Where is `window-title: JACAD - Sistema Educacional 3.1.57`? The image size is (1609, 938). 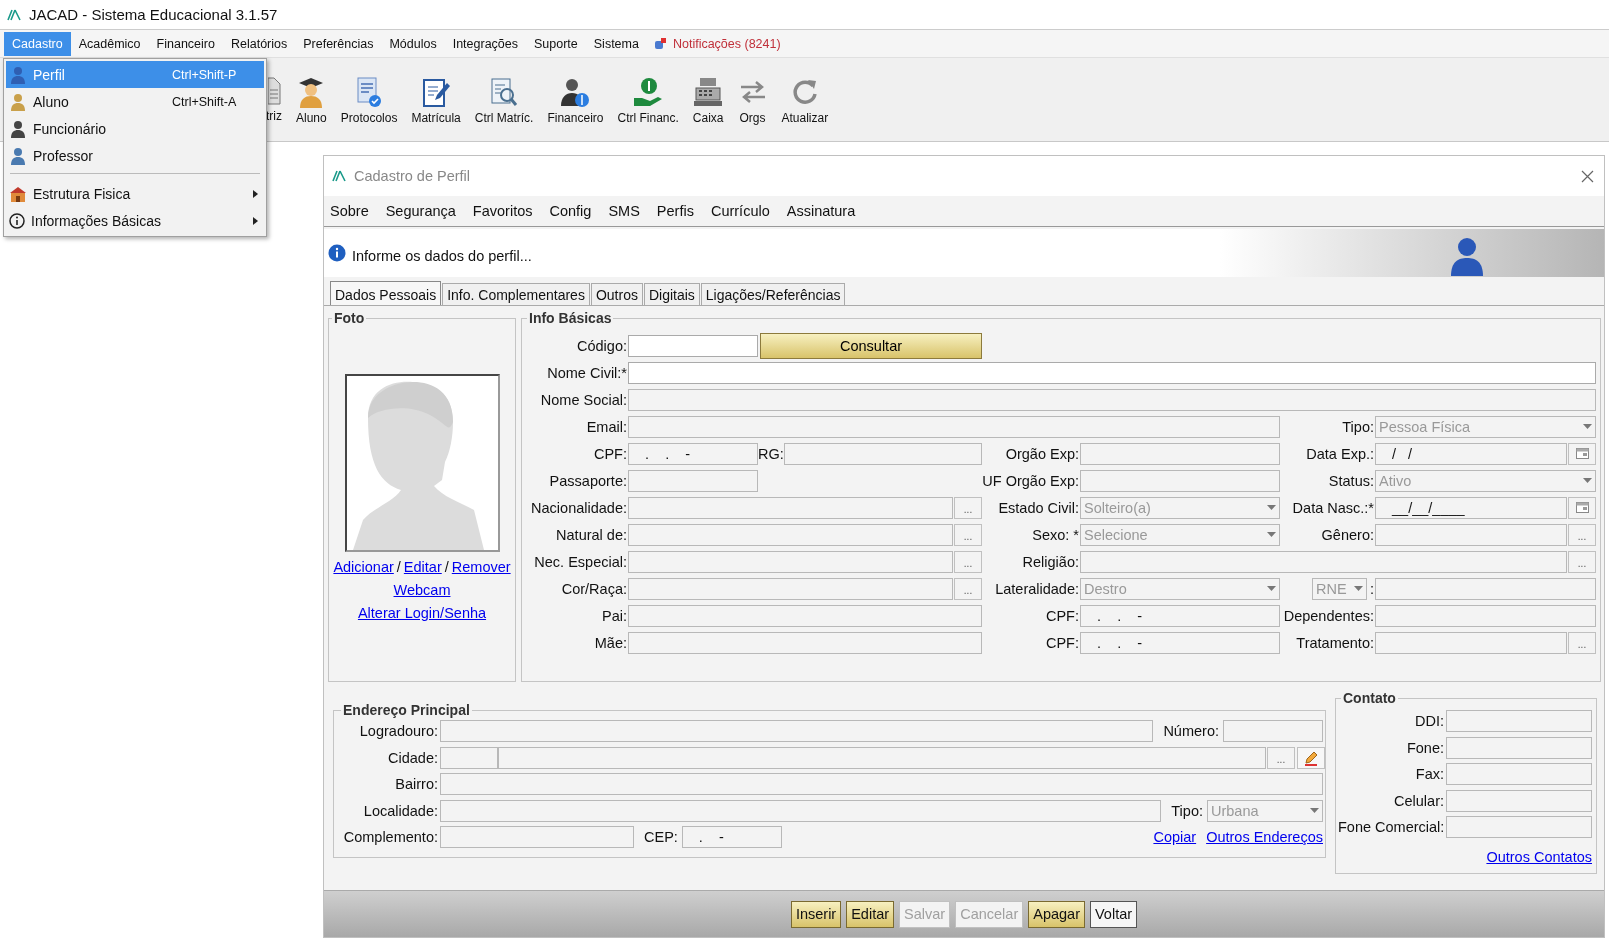
window-title: JACAD - Sistema Educacional 3.1.57 is located at coordinates (153, 14).